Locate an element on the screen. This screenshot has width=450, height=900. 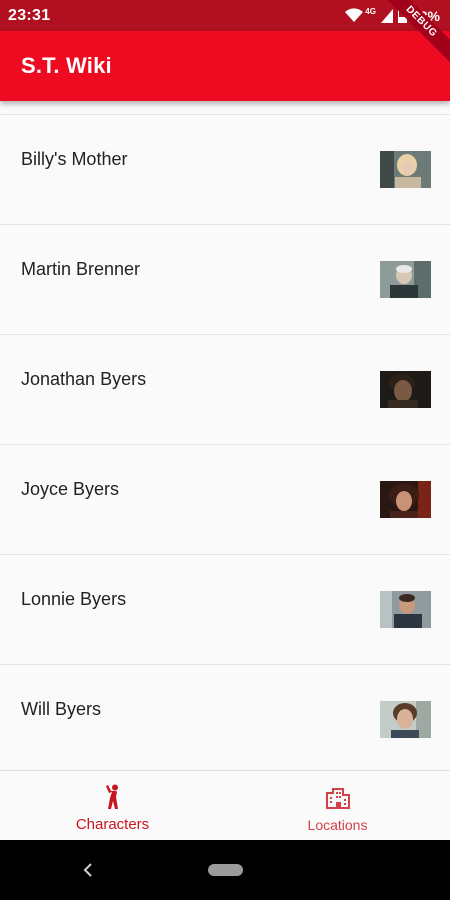
nav-label-characters: Characters is located at coordinates (112, 824).